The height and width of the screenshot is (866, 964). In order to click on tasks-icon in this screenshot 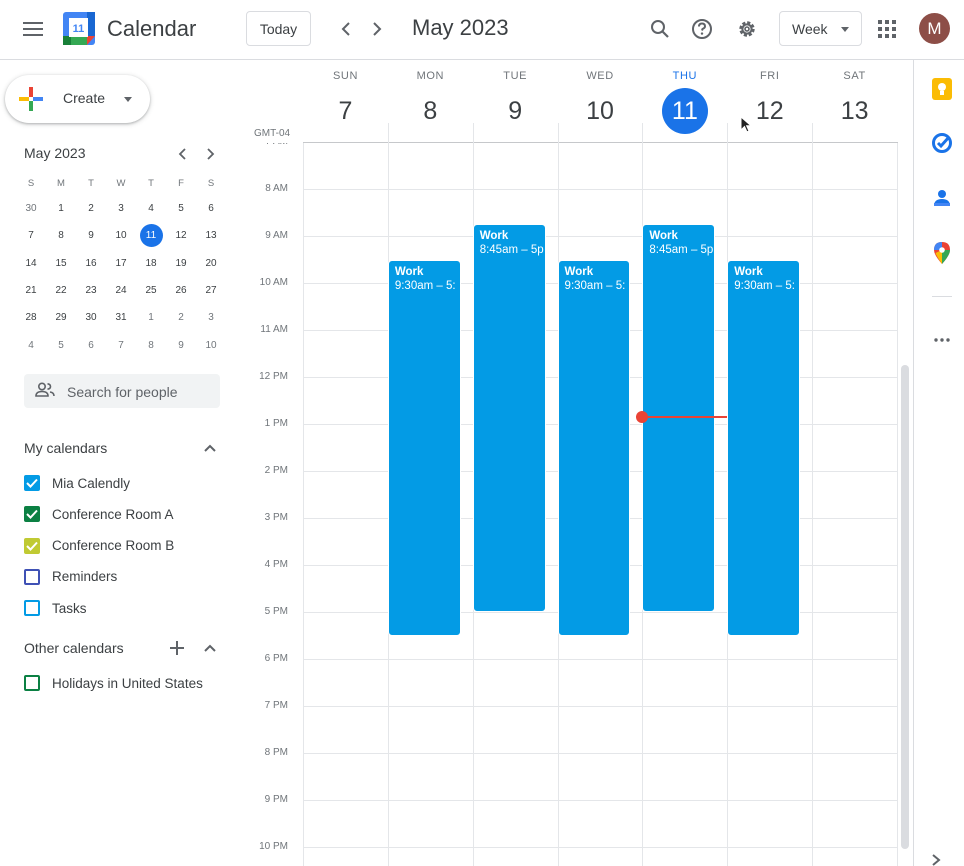, I will do `click(942, 143)`.